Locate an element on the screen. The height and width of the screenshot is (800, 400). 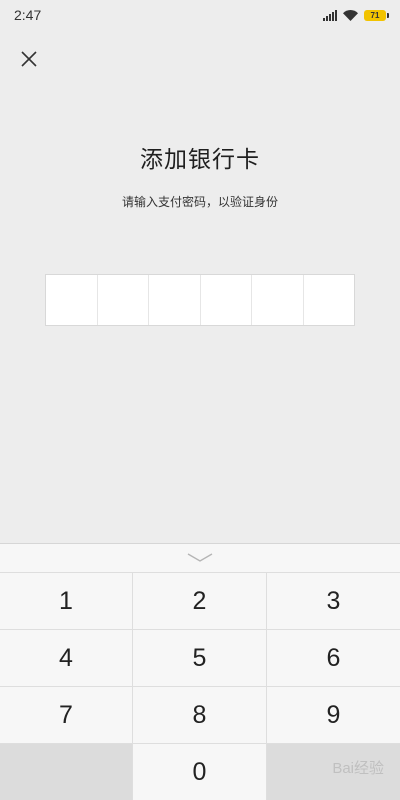
chevron-down-icon is located at coordinates (200, 557).